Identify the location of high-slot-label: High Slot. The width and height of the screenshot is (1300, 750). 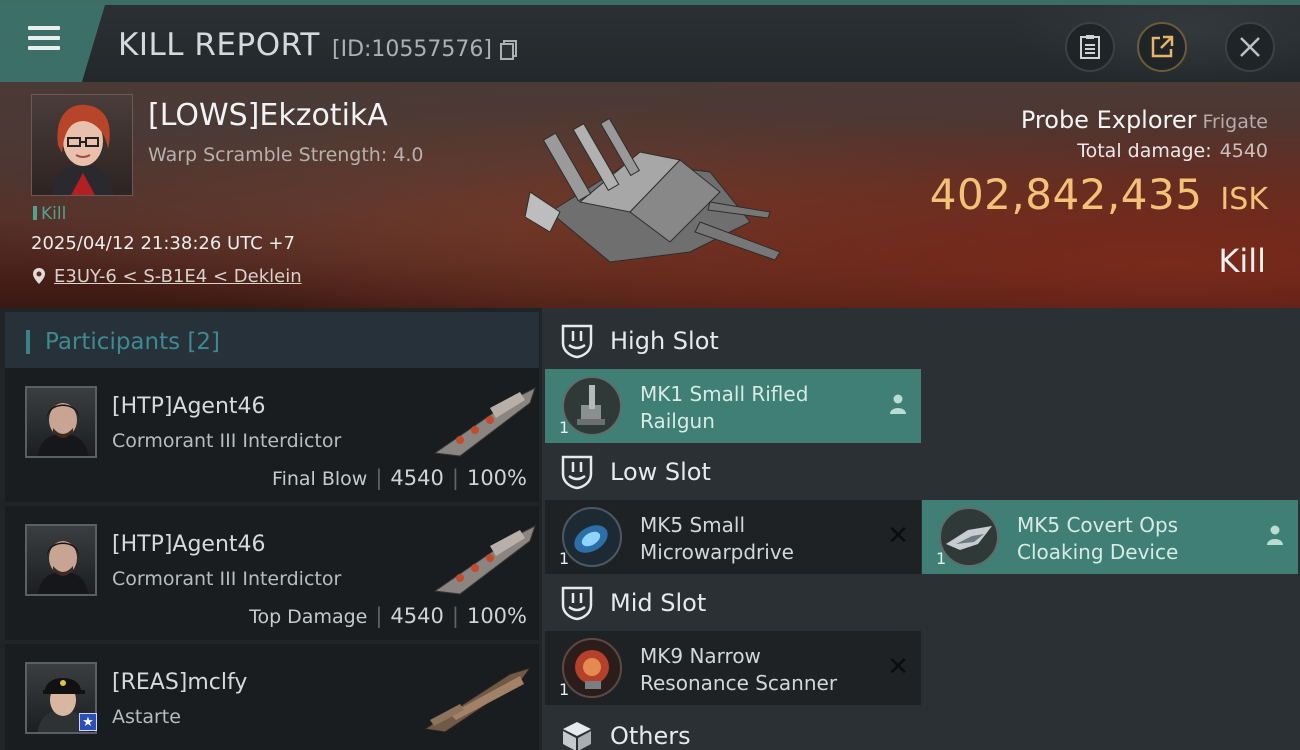
(664, 341).